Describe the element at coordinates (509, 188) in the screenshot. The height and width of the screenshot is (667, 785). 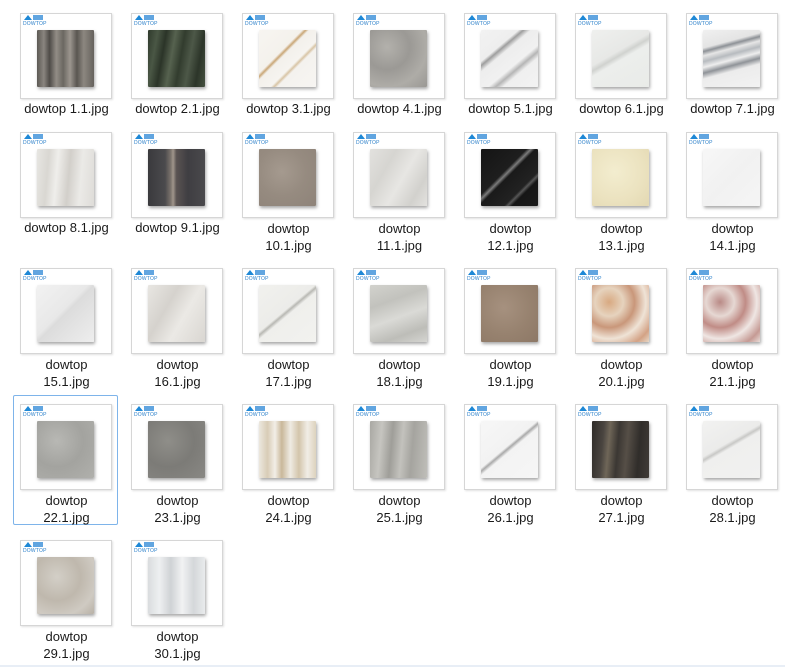
I see `file-item: DOWTOP dowtop 12.1.jpg` at that location.